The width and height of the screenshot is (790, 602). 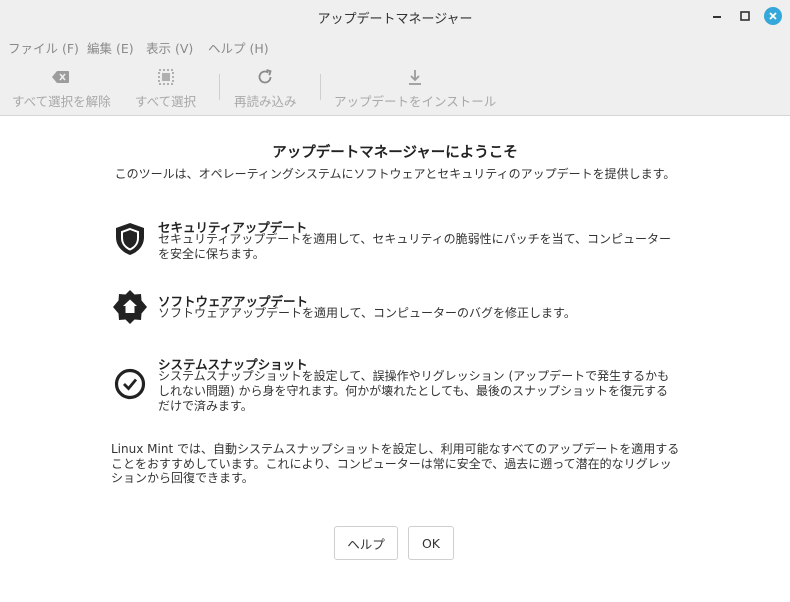 I want to click on refresh-button: 再読み込み, so click(x=265, y=88).